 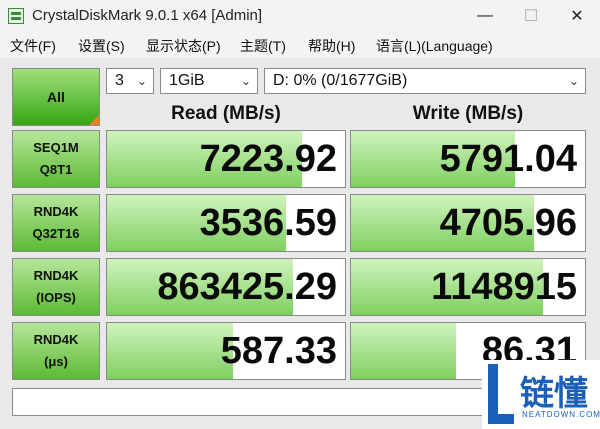 I want to click on write-result-cell: 1148915, so click(x=468, y=287).